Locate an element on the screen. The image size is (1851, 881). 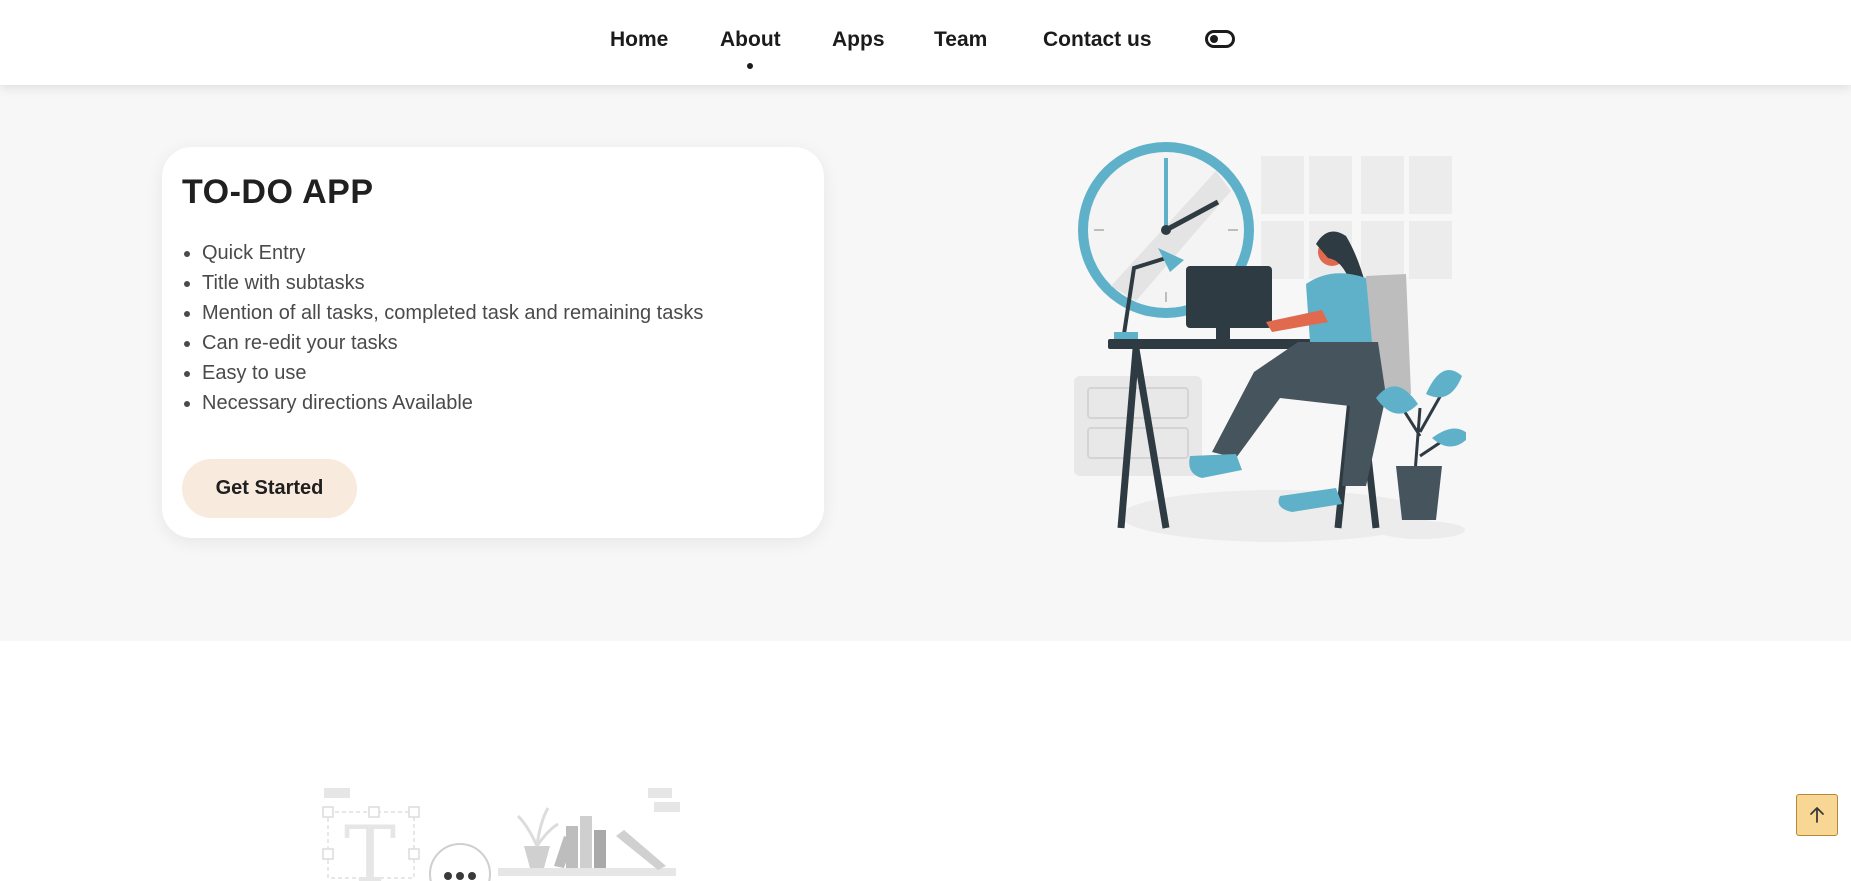
toggle-switch-icon is located at coordinates (1220, 39).